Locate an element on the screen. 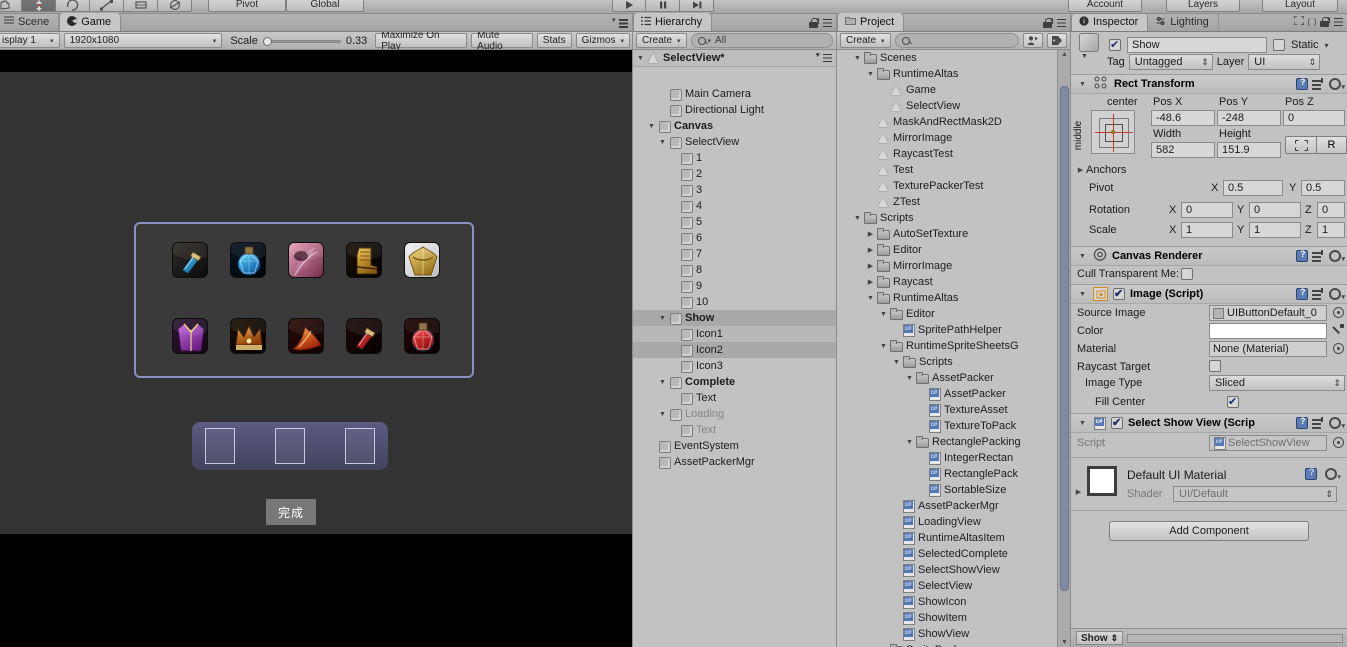  gear-icon is located at coordinates (1337, 423).